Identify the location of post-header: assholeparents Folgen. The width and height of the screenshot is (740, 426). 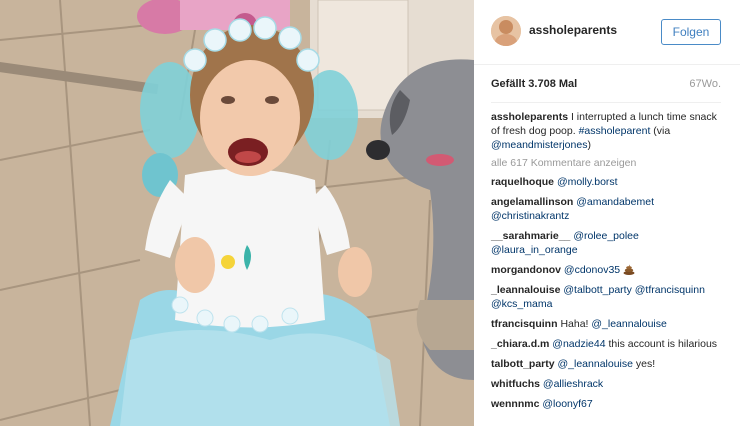
(607, 32).